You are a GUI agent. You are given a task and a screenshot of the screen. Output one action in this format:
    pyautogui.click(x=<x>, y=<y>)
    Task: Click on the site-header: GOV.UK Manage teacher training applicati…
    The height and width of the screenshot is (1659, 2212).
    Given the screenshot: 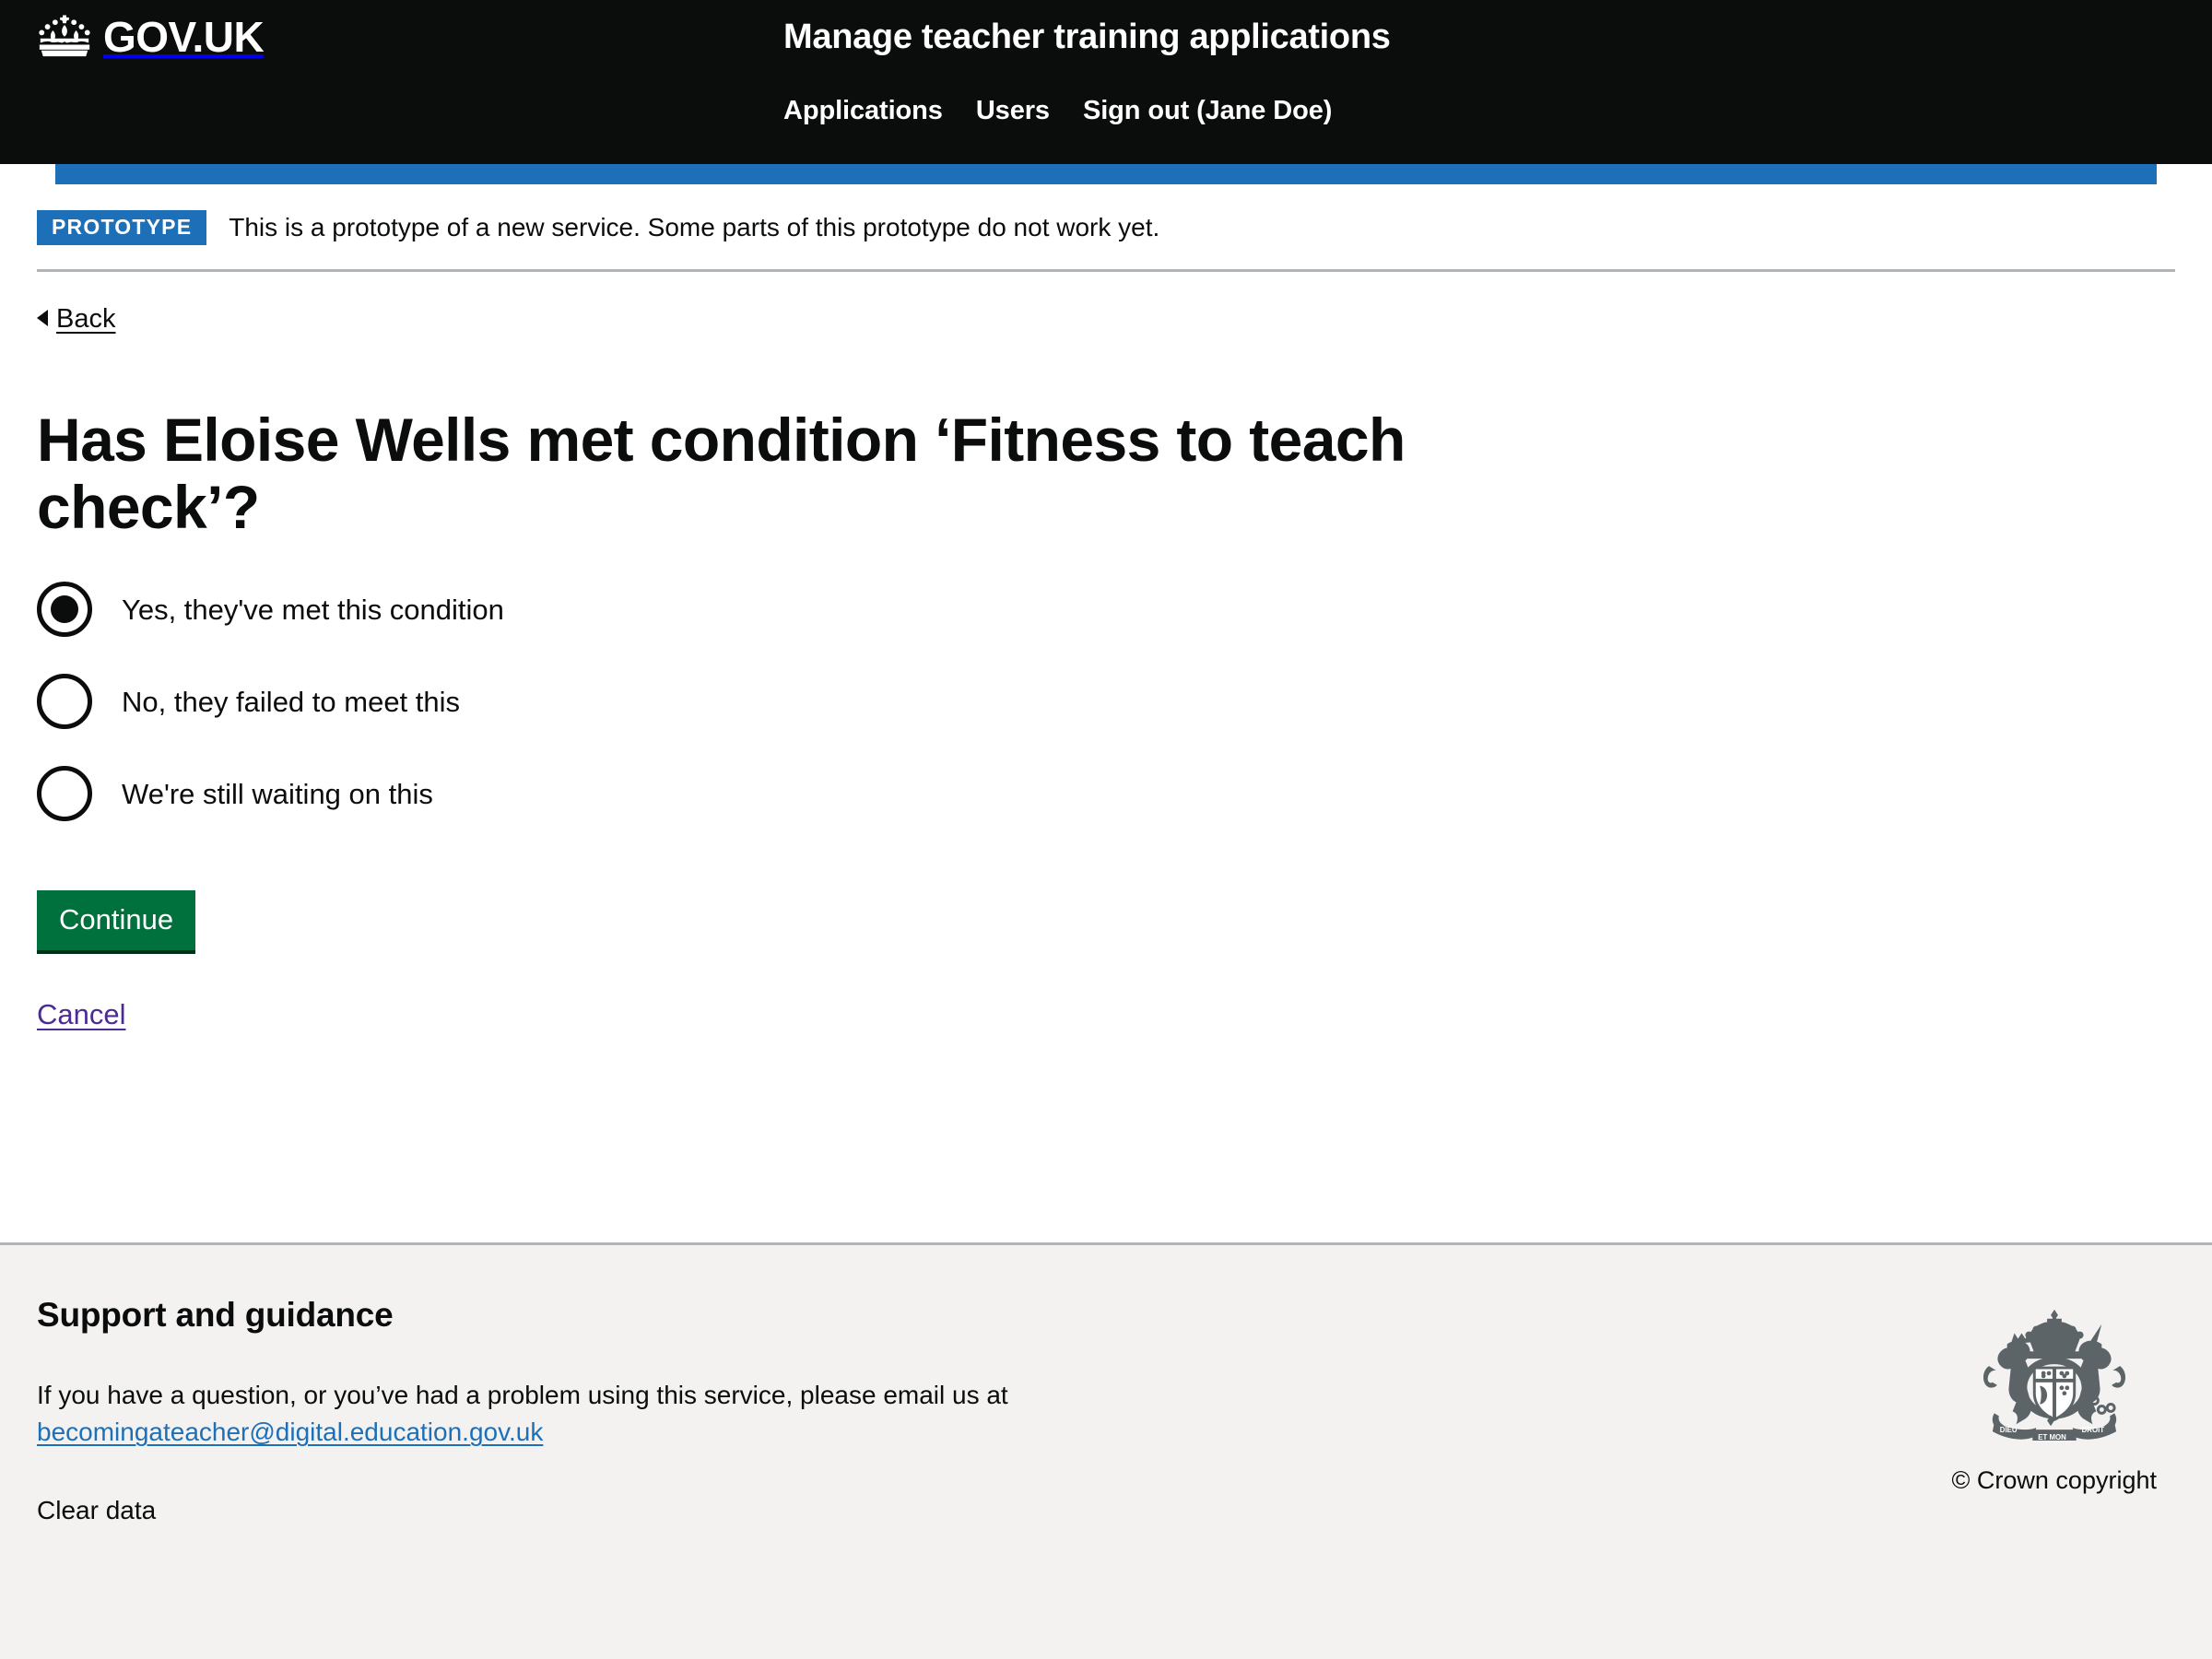 What is the action you would take?
    pyautogui.click(x=1106, y=82)
    